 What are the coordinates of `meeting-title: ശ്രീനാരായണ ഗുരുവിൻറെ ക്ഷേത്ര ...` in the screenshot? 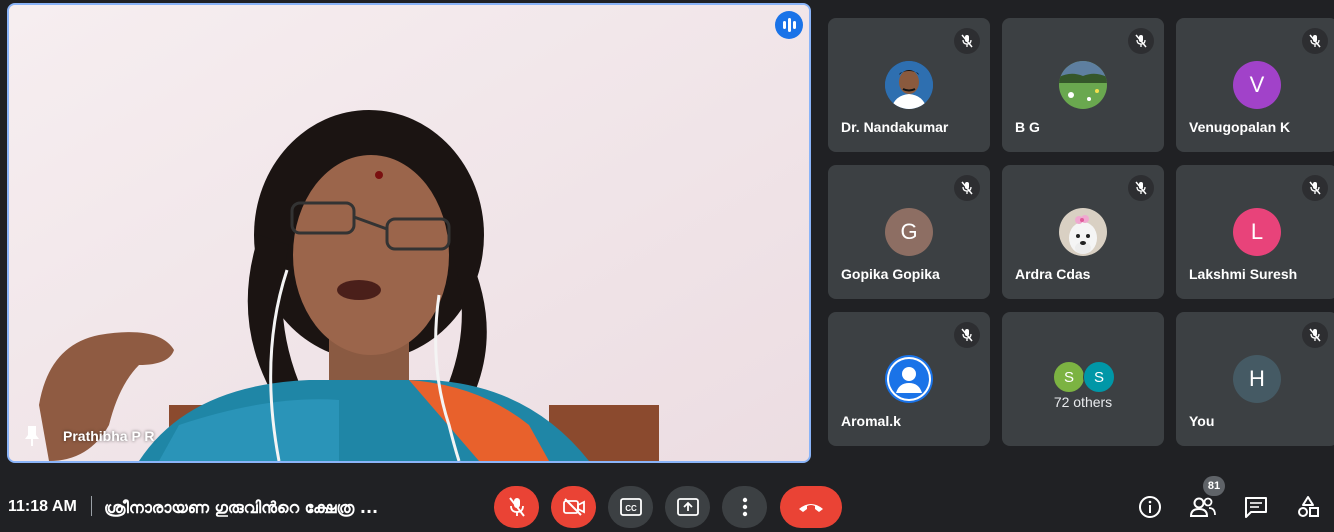 It's located at (241, 507).